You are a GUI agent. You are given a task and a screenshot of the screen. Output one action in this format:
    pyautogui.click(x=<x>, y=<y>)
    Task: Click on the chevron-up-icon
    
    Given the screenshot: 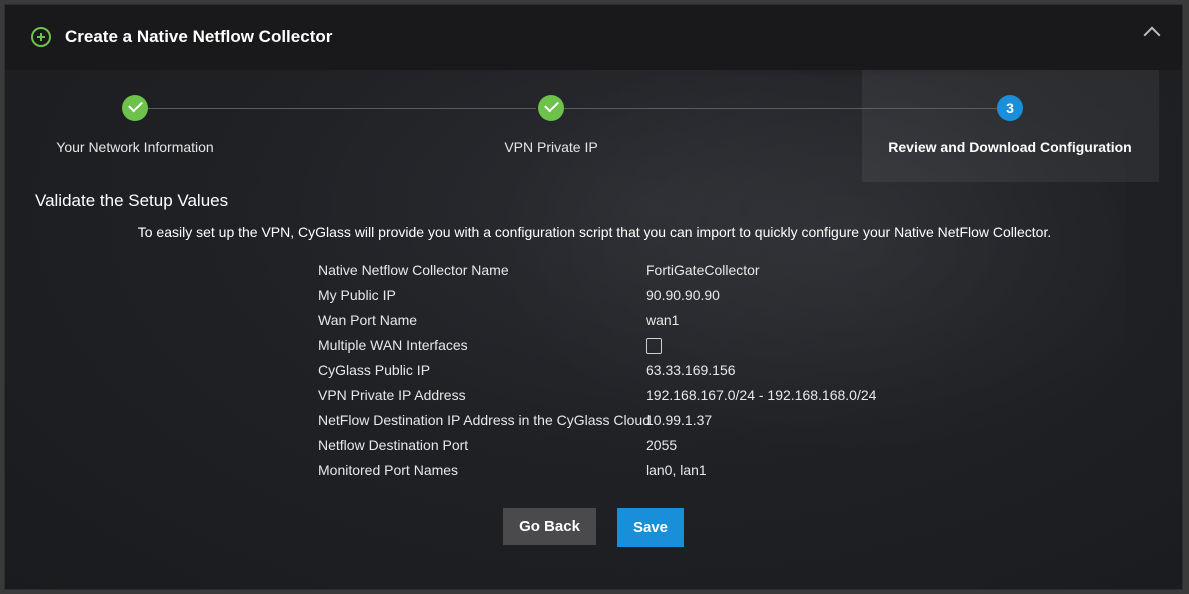 What is the action you would take?
    pyautogui.click(x=1152, y=35)
    